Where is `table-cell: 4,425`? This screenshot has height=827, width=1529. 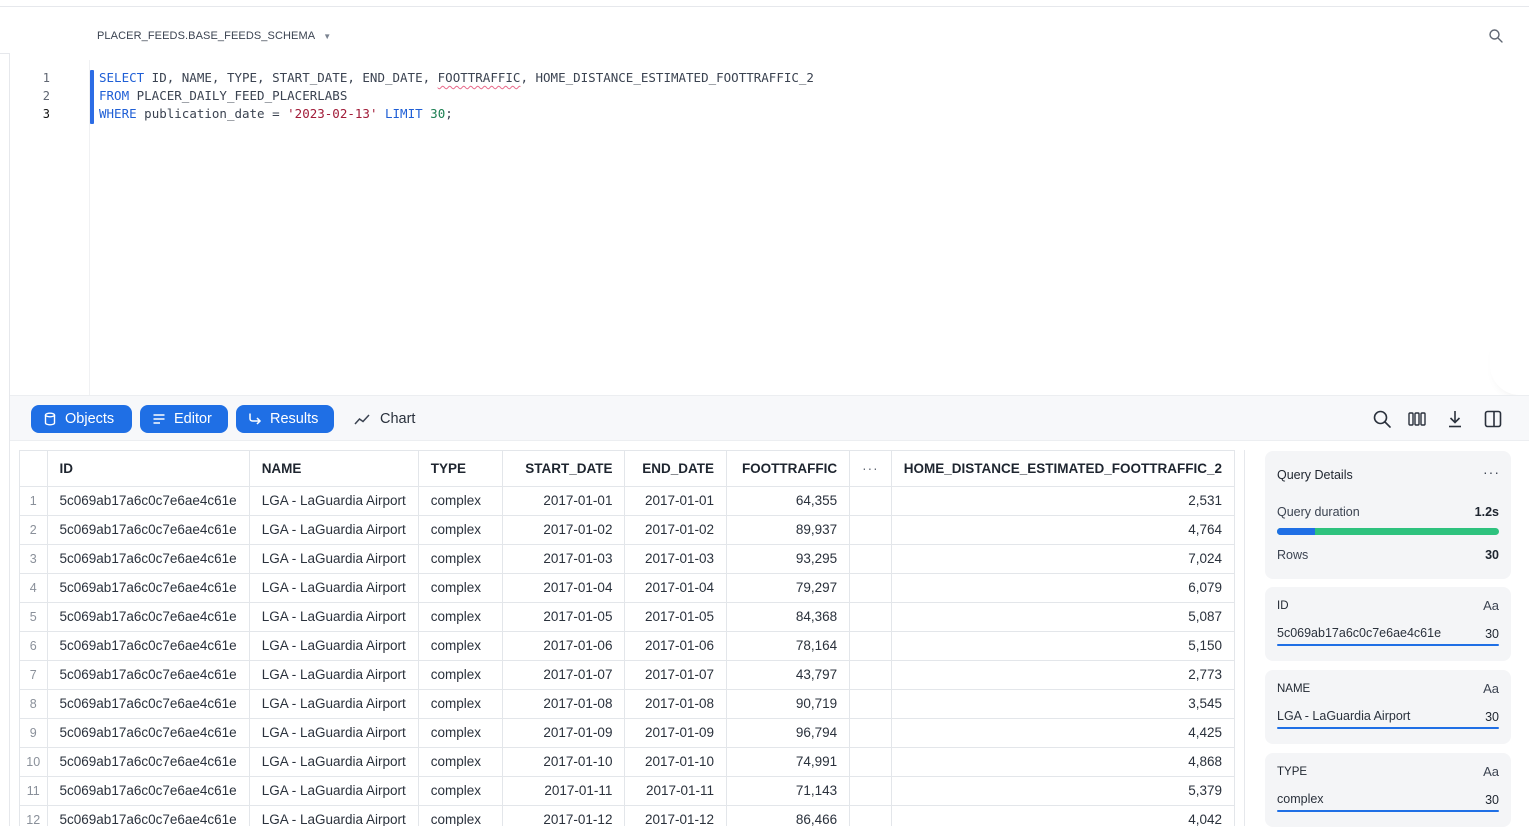 table-cell: 4,425 is located at coordinates (1063, 733).